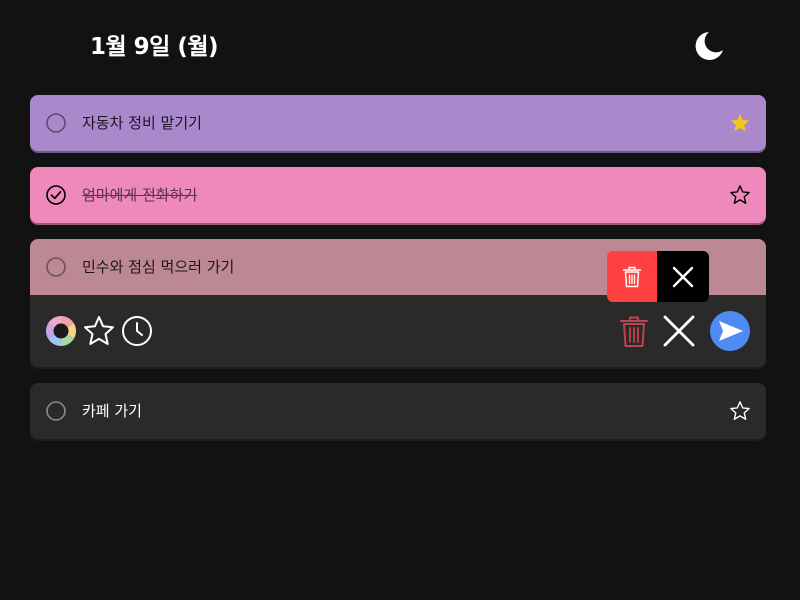 The height and width of the screenshot is (600, 800). Describe the element at coordinates (398, 411) in the screenshot. I see `todo-item: 카페 가기` at that location.